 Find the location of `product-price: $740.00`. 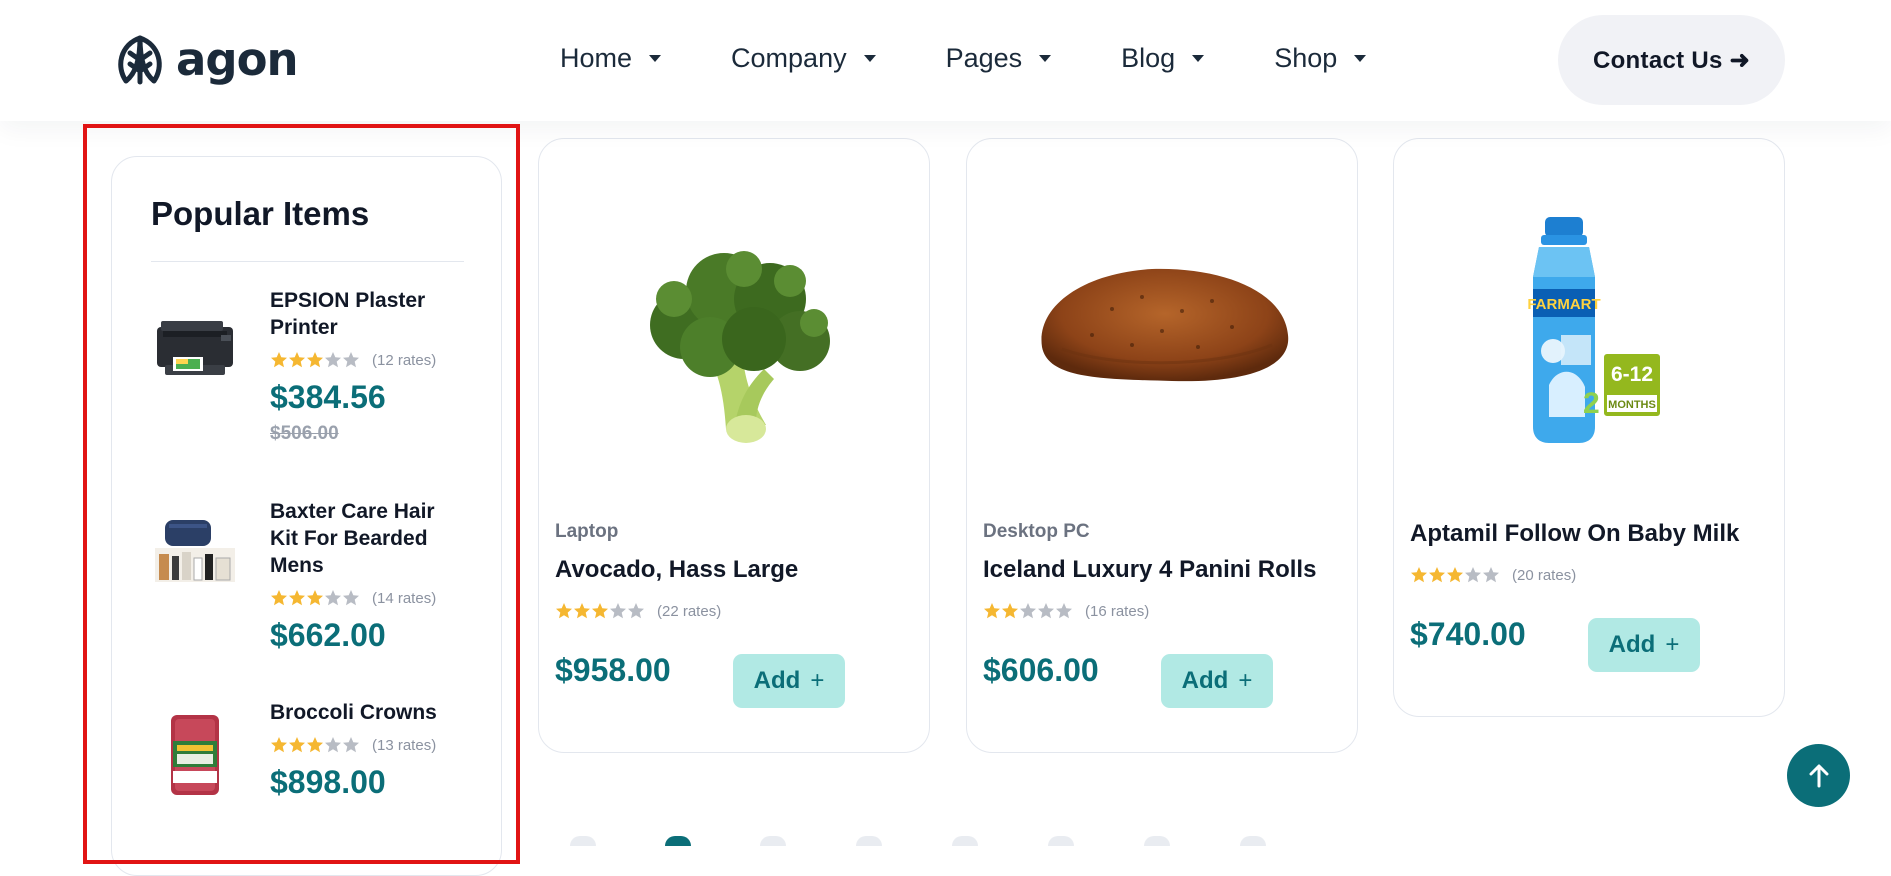

product-price: $740.00 is located at coordinates (1468, 634).